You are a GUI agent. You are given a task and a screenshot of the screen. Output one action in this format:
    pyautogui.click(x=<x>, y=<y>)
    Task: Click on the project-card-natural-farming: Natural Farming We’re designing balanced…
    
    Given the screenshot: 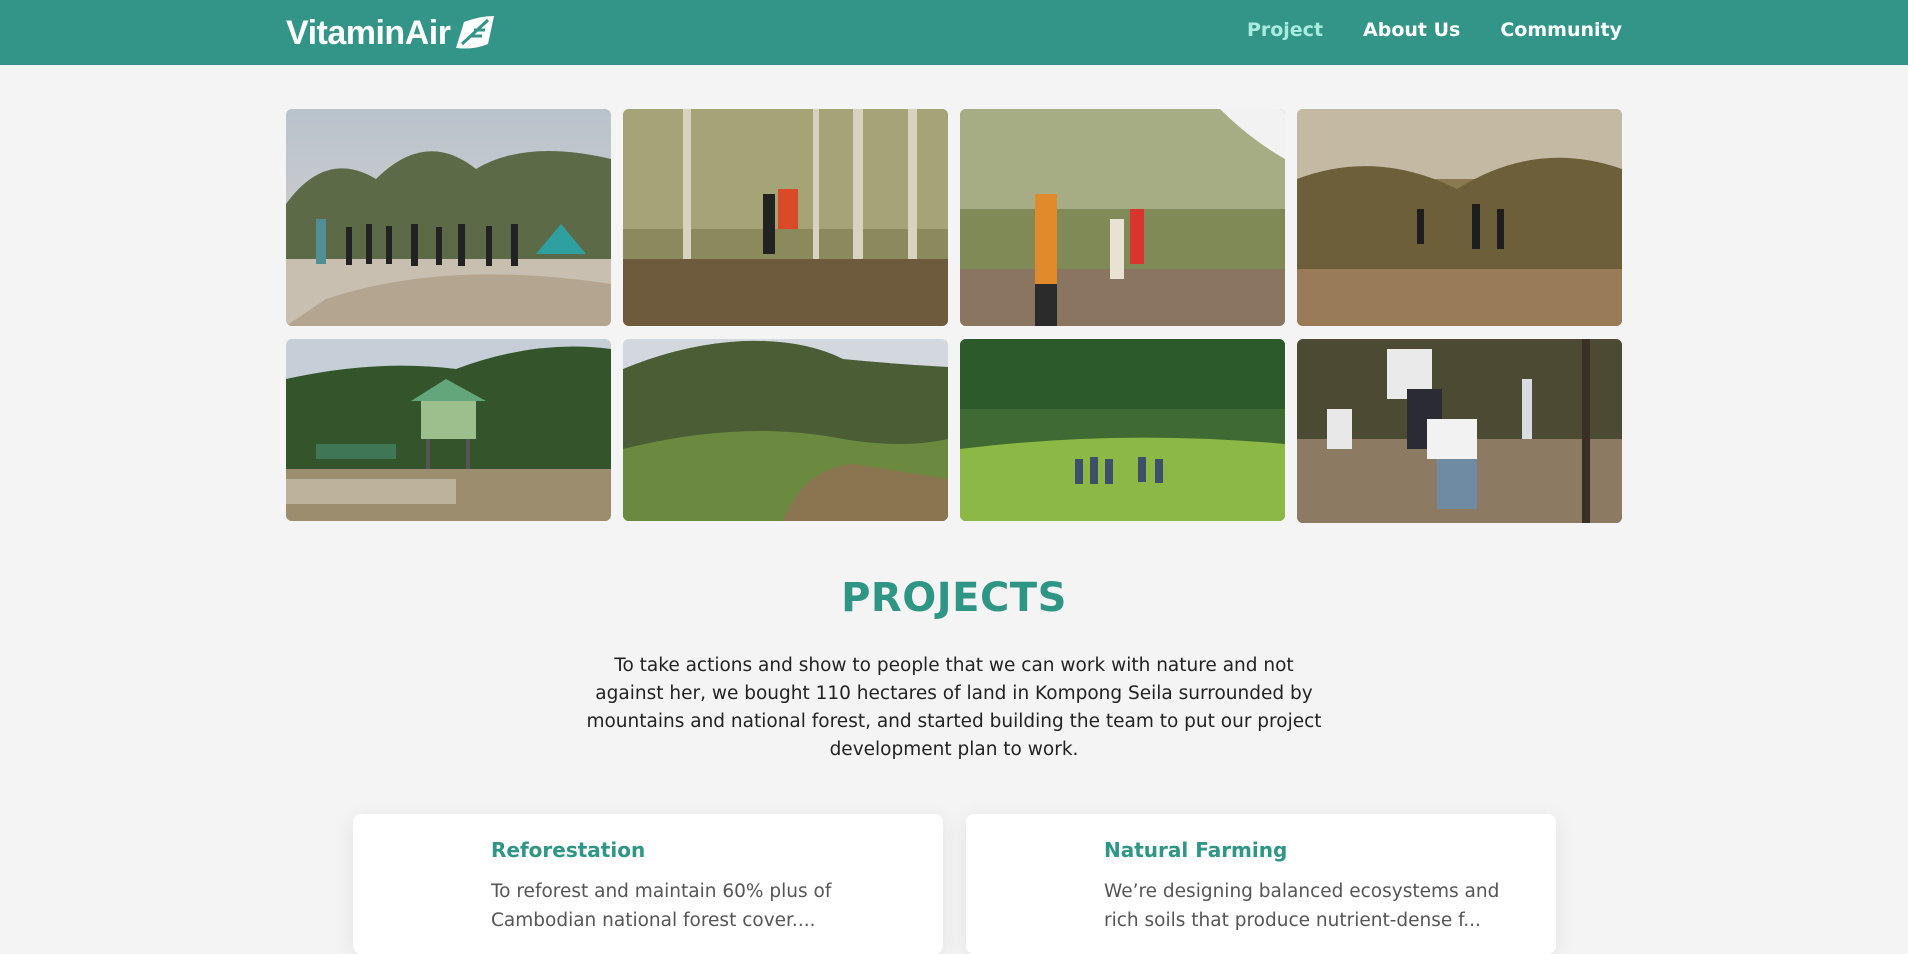 What is the action you would take?
    pyautogui.click(x=1261, y=884)
    